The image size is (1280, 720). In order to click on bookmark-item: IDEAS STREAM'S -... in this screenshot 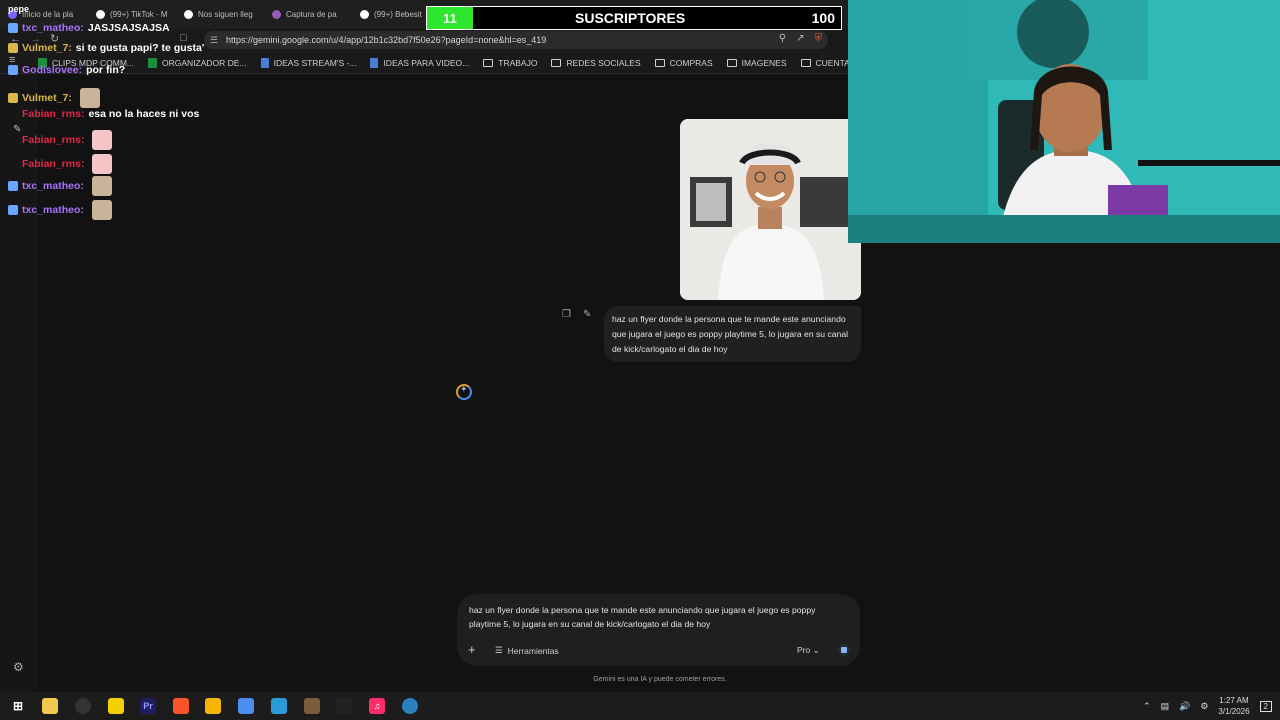, I will do `click(308, 62)`.